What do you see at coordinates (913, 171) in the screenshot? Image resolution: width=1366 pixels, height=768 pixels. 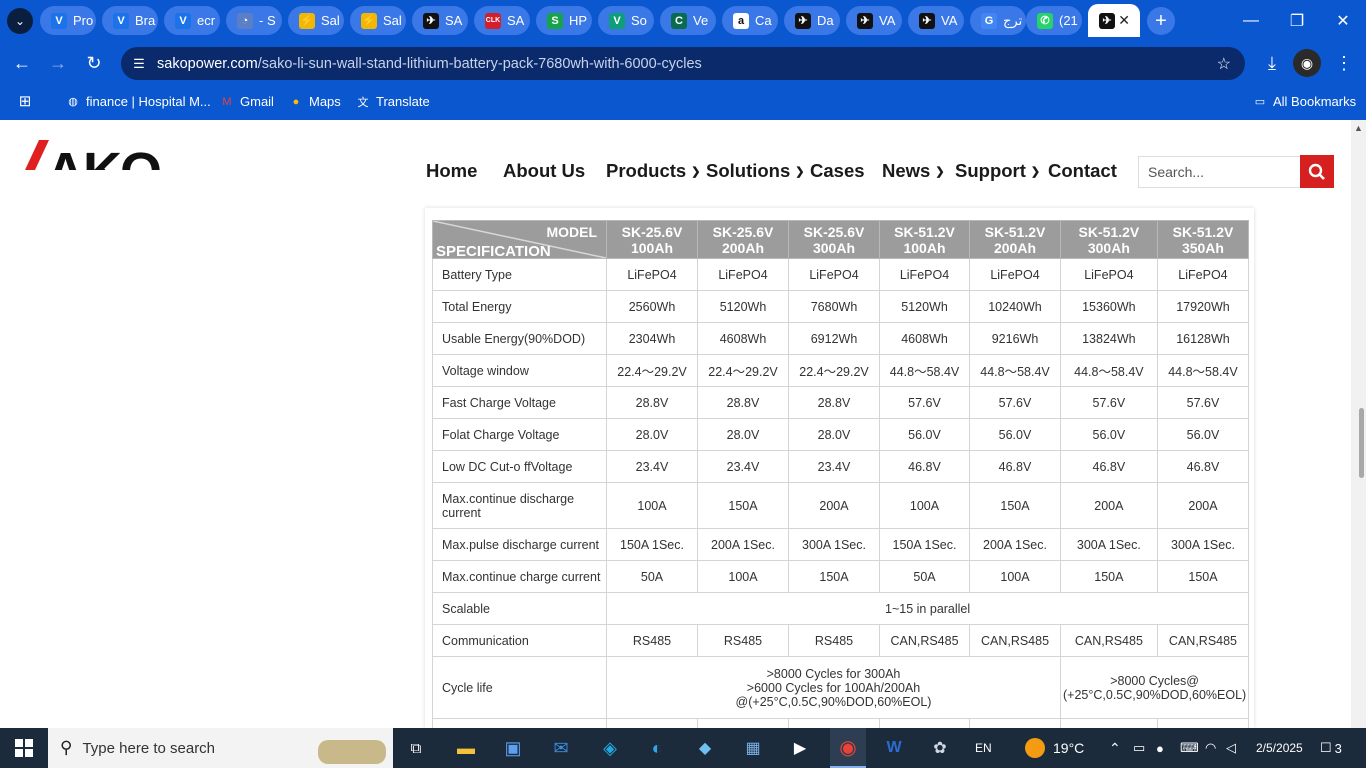 I see `nav-news: News ❯` at bounding box center [913, 171].